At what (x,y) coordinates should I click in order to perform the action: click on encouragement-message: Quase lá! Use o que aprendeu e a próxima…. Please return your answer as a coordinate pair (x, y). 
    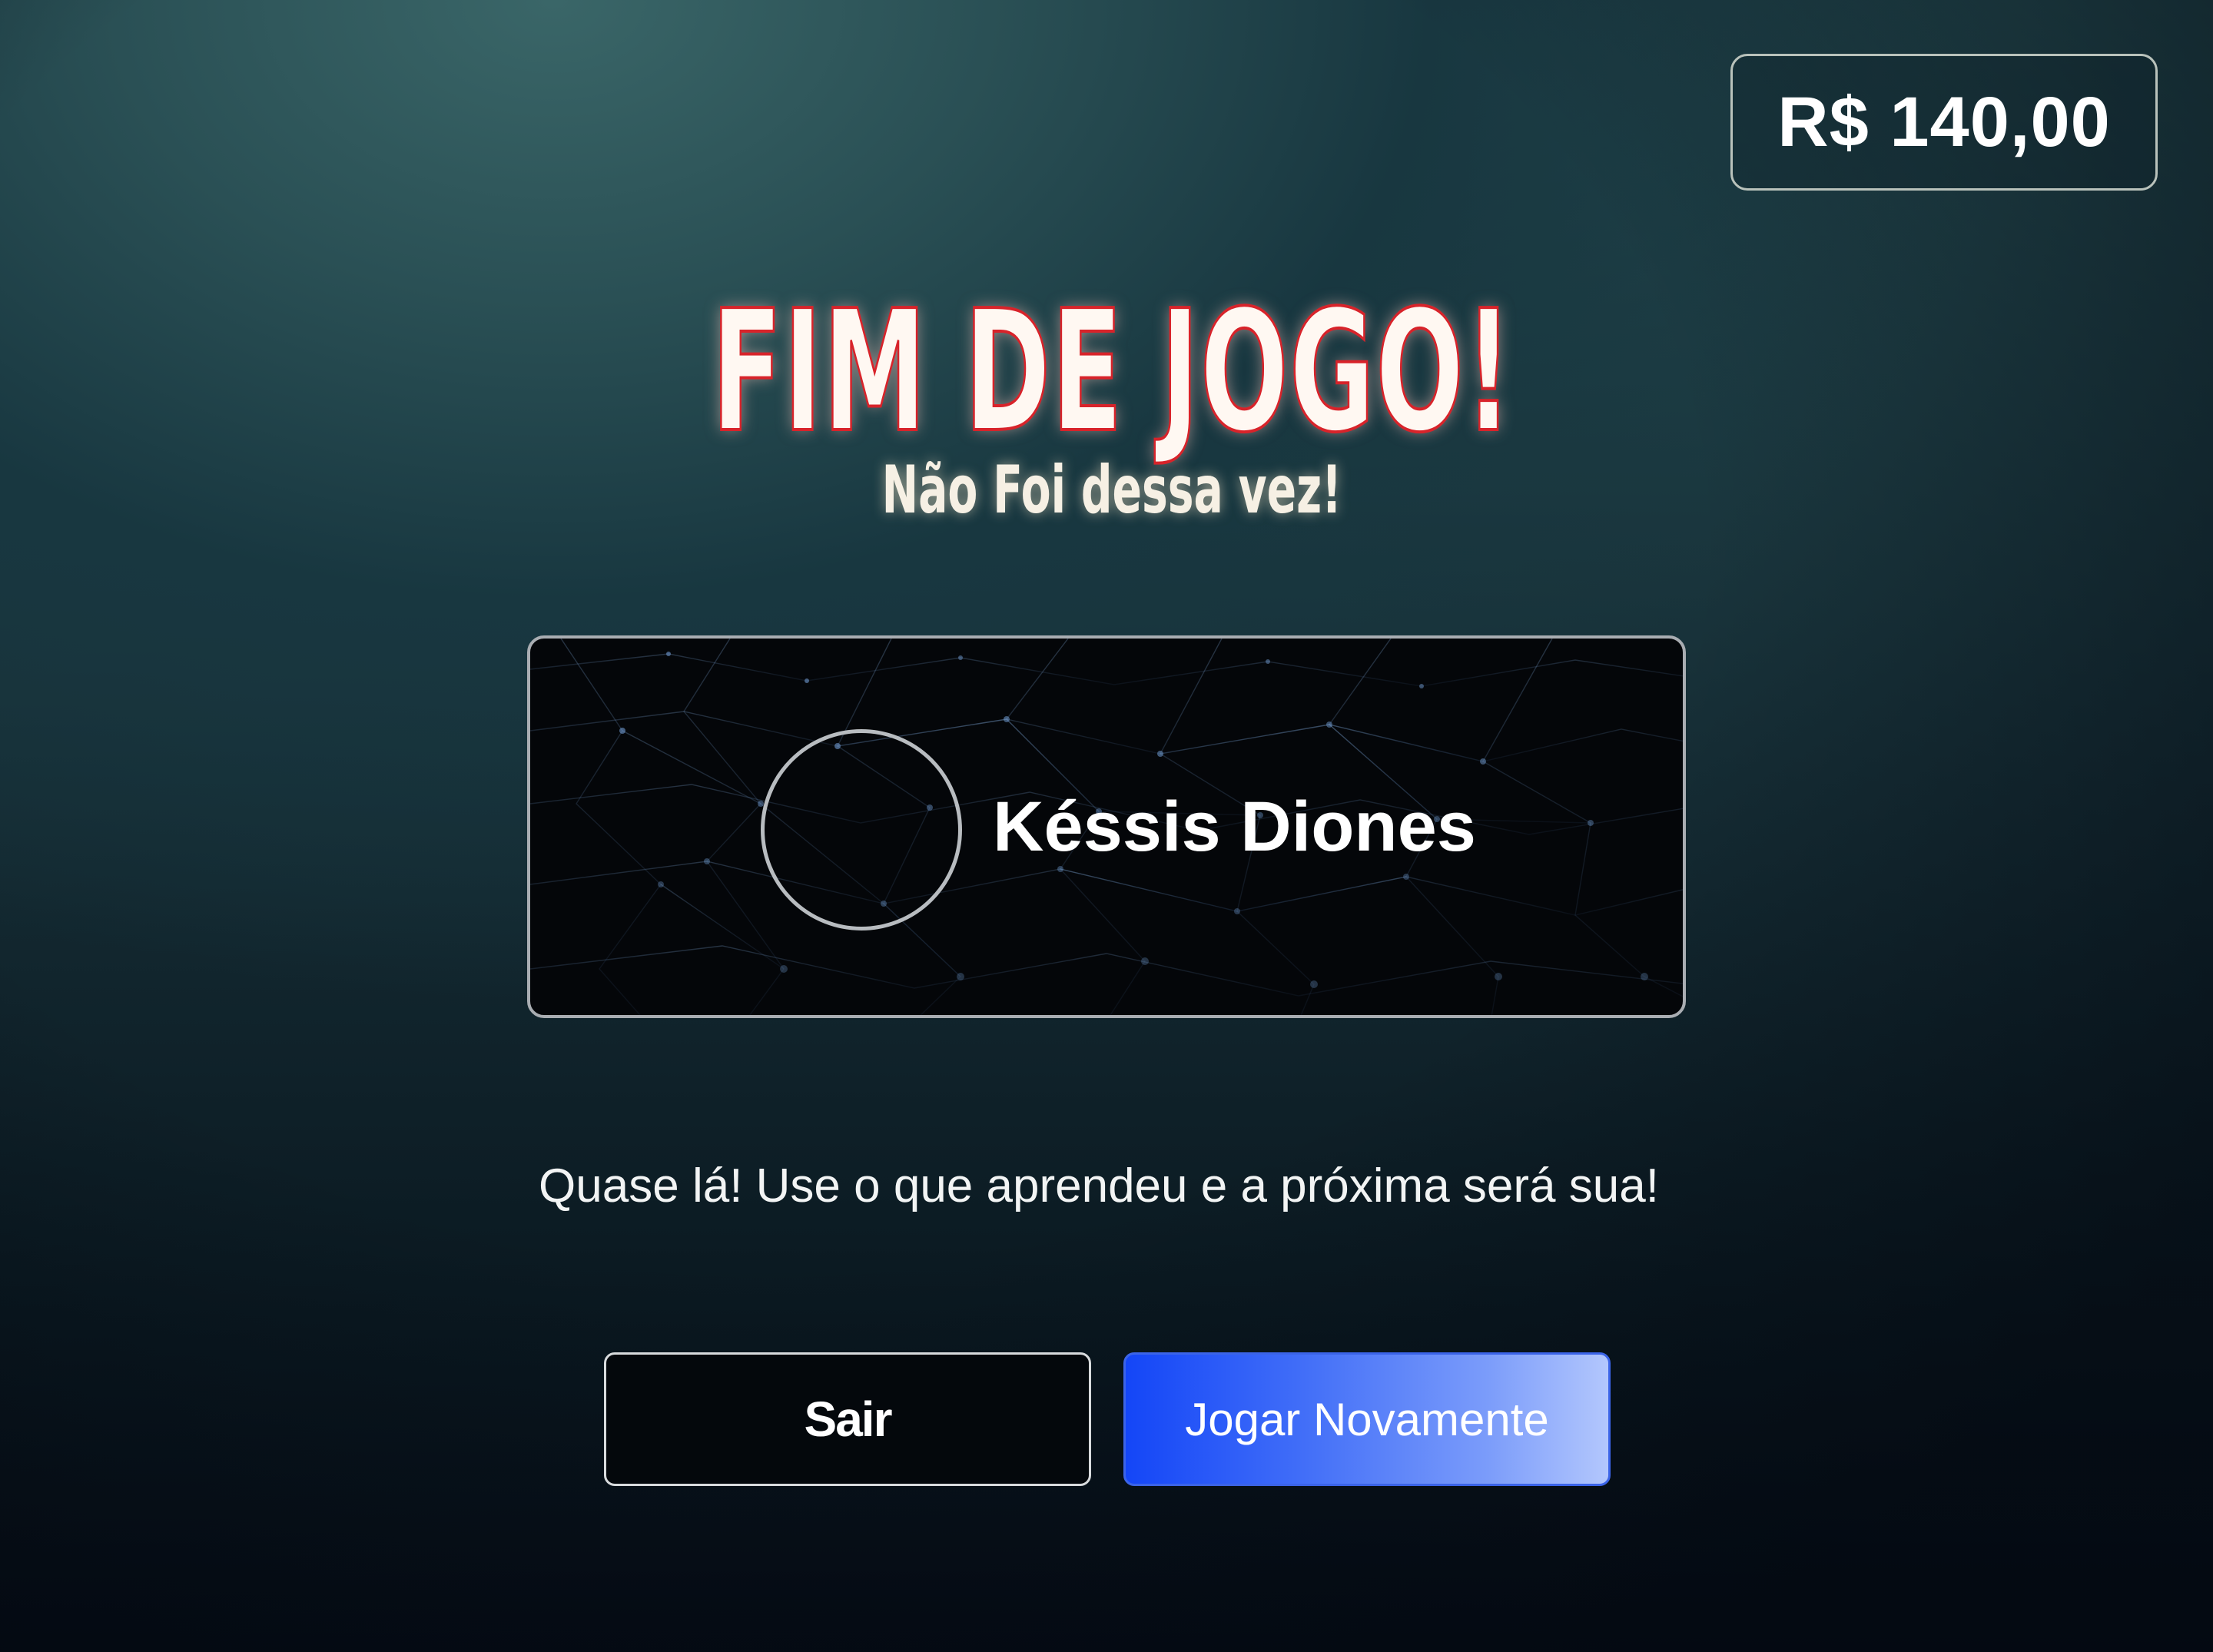
    Looking at the image, I should click on (1099, 1185).